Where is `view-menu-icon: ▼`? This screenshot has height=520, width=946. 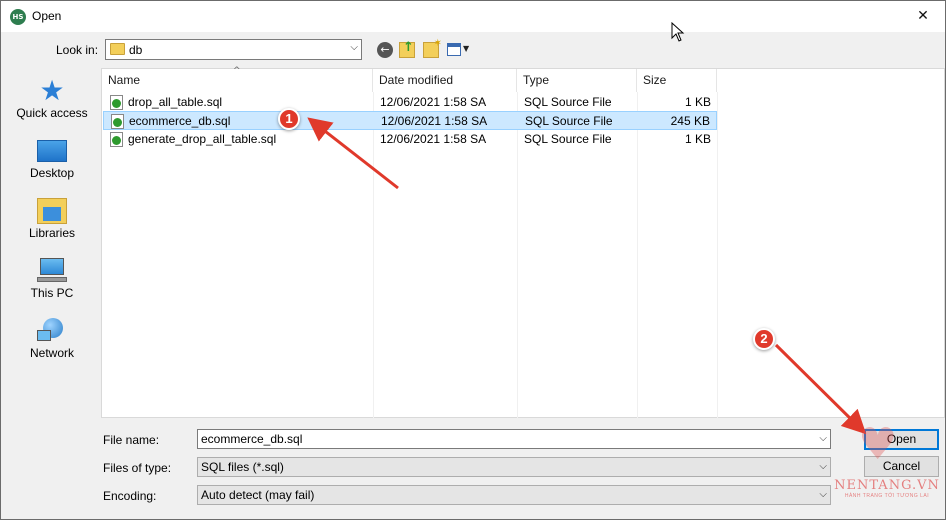
view-menu-icon: ▼ is located at coordinates (459, 50).